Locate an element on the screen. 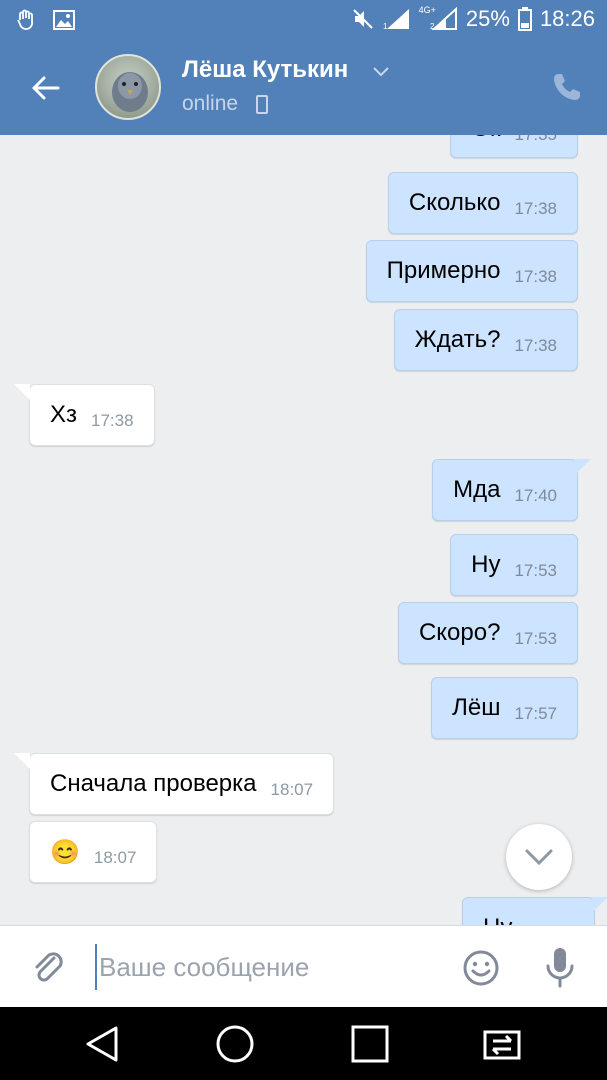 This screenshot has width=607, height=1080. phone-icon is located at coordinates (567, 87).